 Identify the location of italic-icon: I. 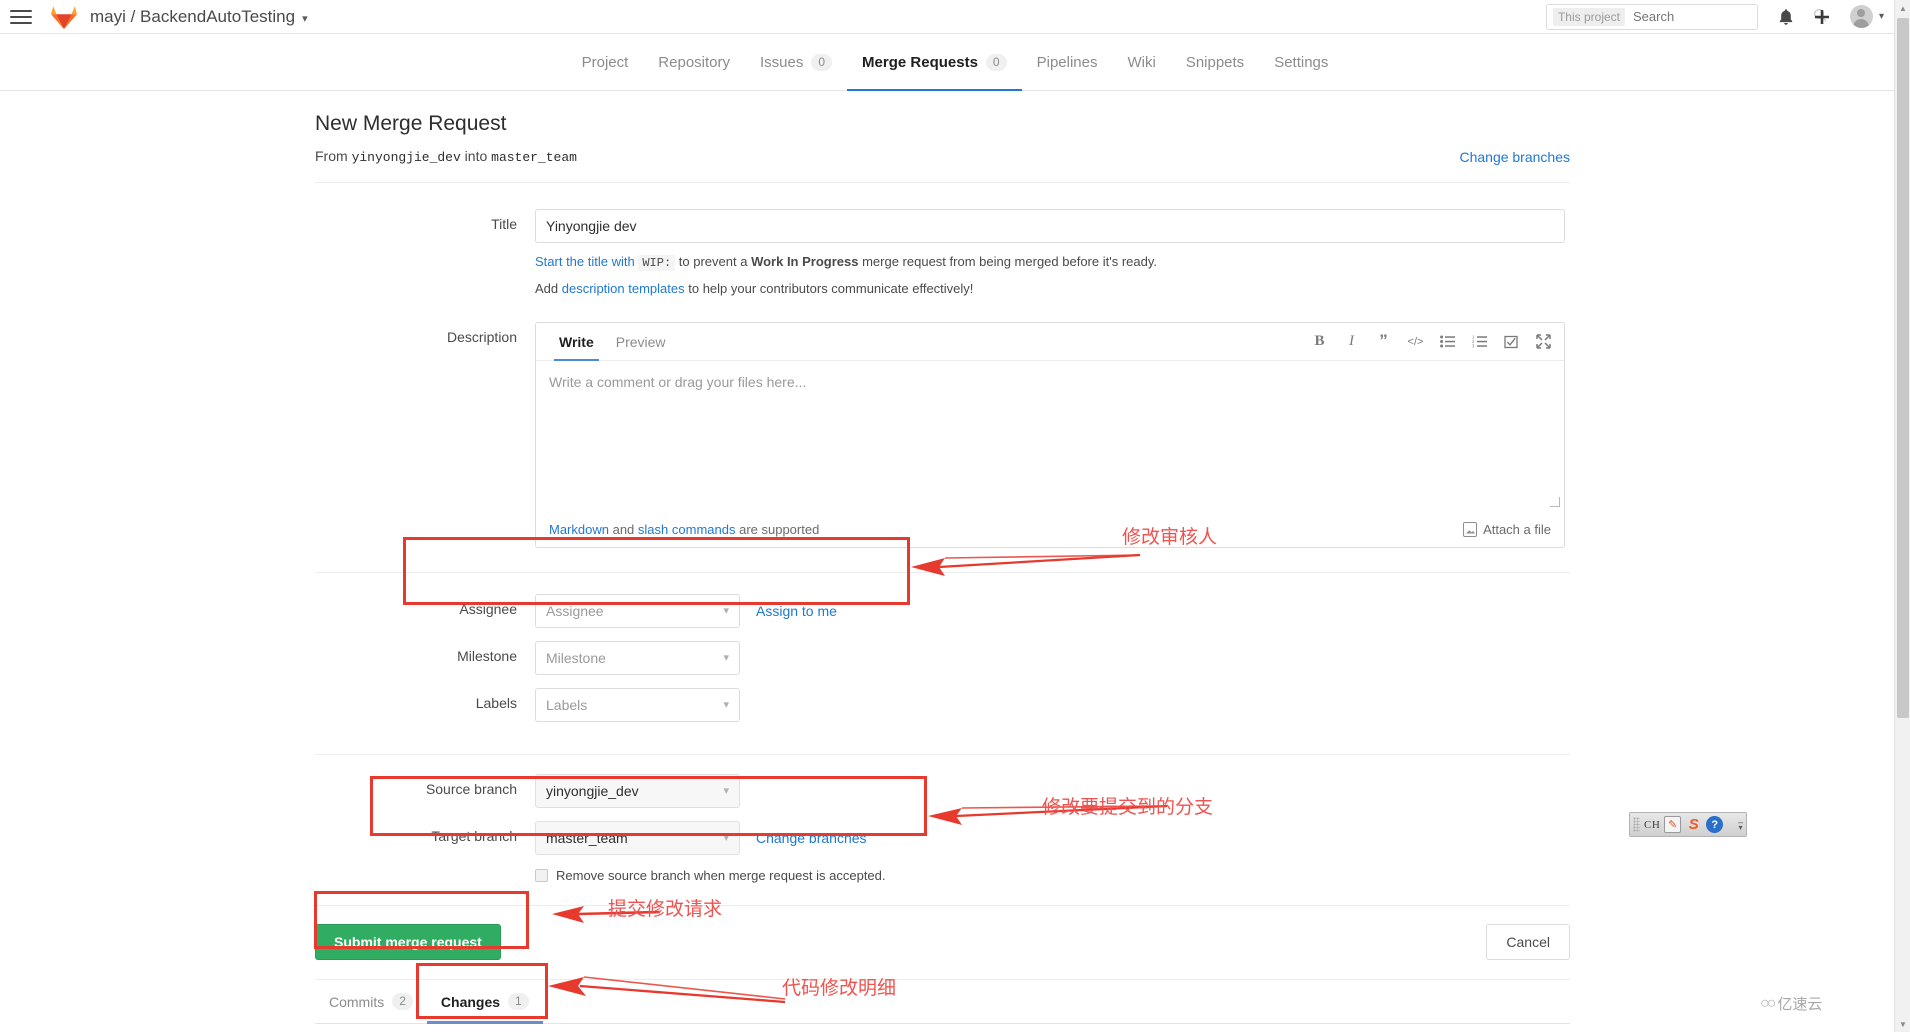
(1351, 341).